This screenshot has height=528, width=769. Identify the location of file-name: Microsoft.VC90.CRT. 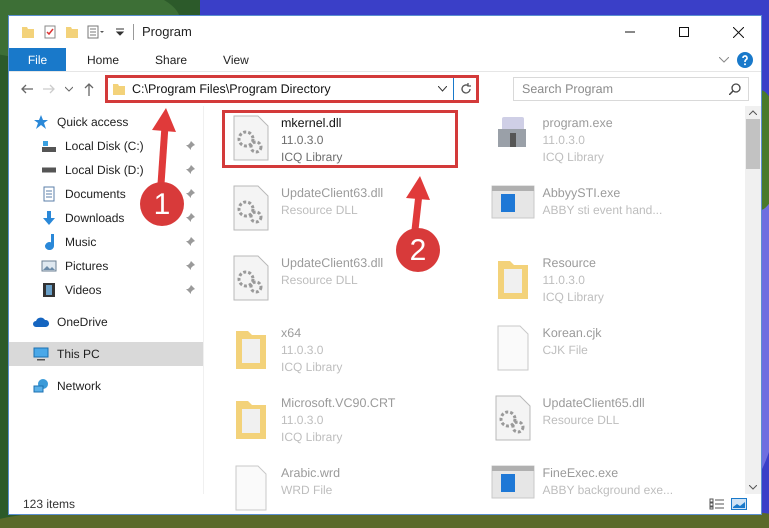
(338, 403).